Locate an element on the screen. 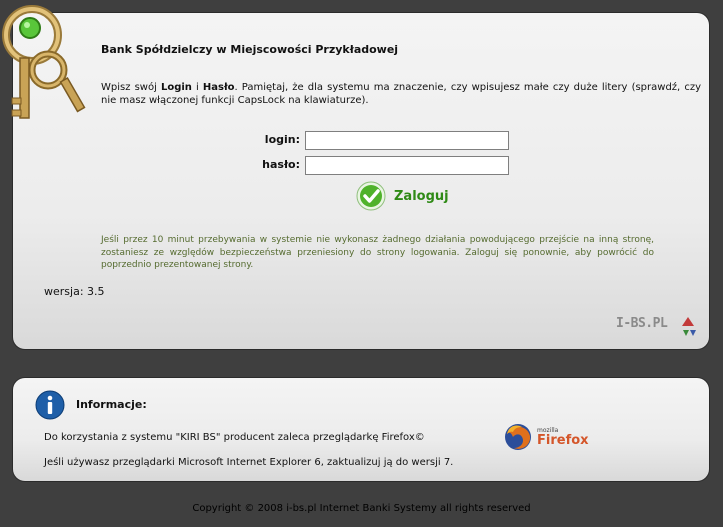  info-icon is located at coordinates (50, 405).